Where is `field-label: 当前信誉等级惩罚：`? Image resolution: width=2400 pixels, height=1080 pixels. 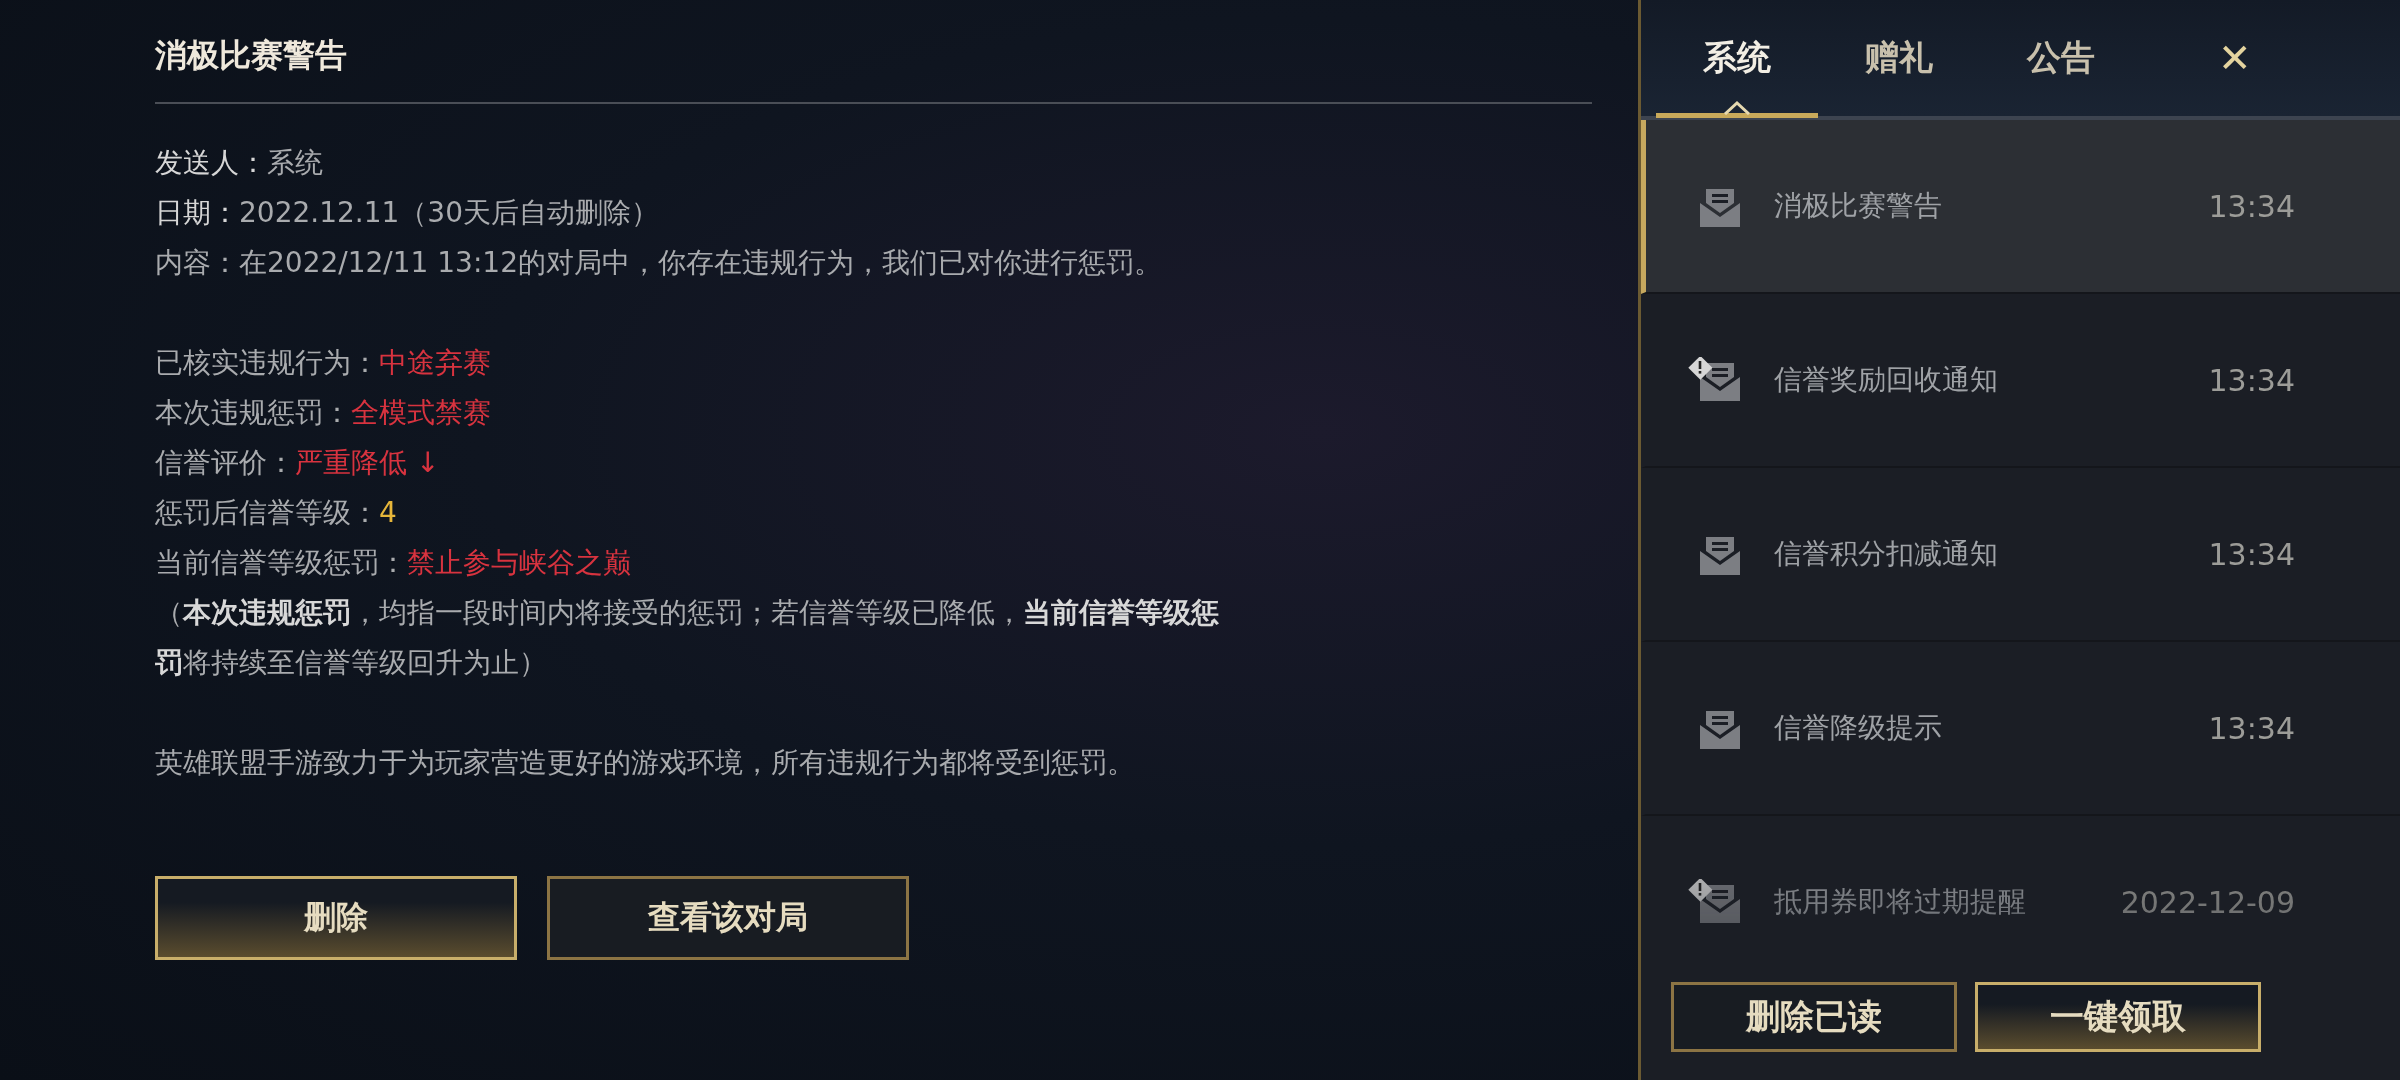 field-label: 当前信誉等级惩罚： is located at coordinates (281, 563).